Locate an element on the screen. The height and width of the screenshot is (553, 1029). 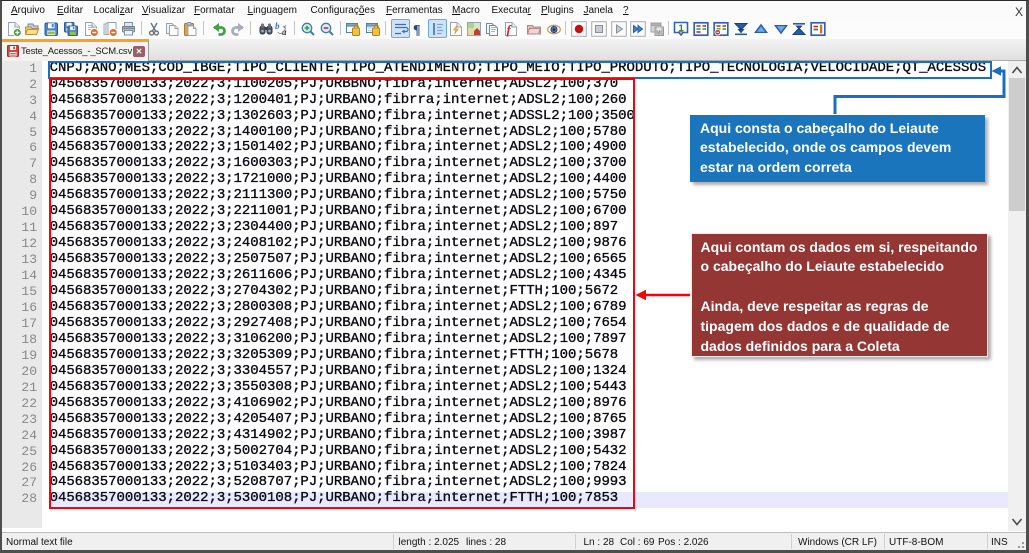
svg-text: a is located at coordinates (284, 32).